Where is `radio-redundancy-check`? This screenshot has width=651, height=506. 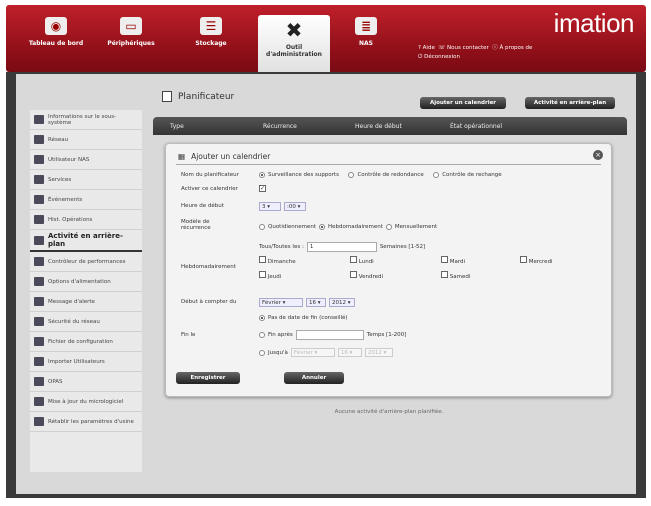 radio-redundancy-check is located at coordinates (351, 175).